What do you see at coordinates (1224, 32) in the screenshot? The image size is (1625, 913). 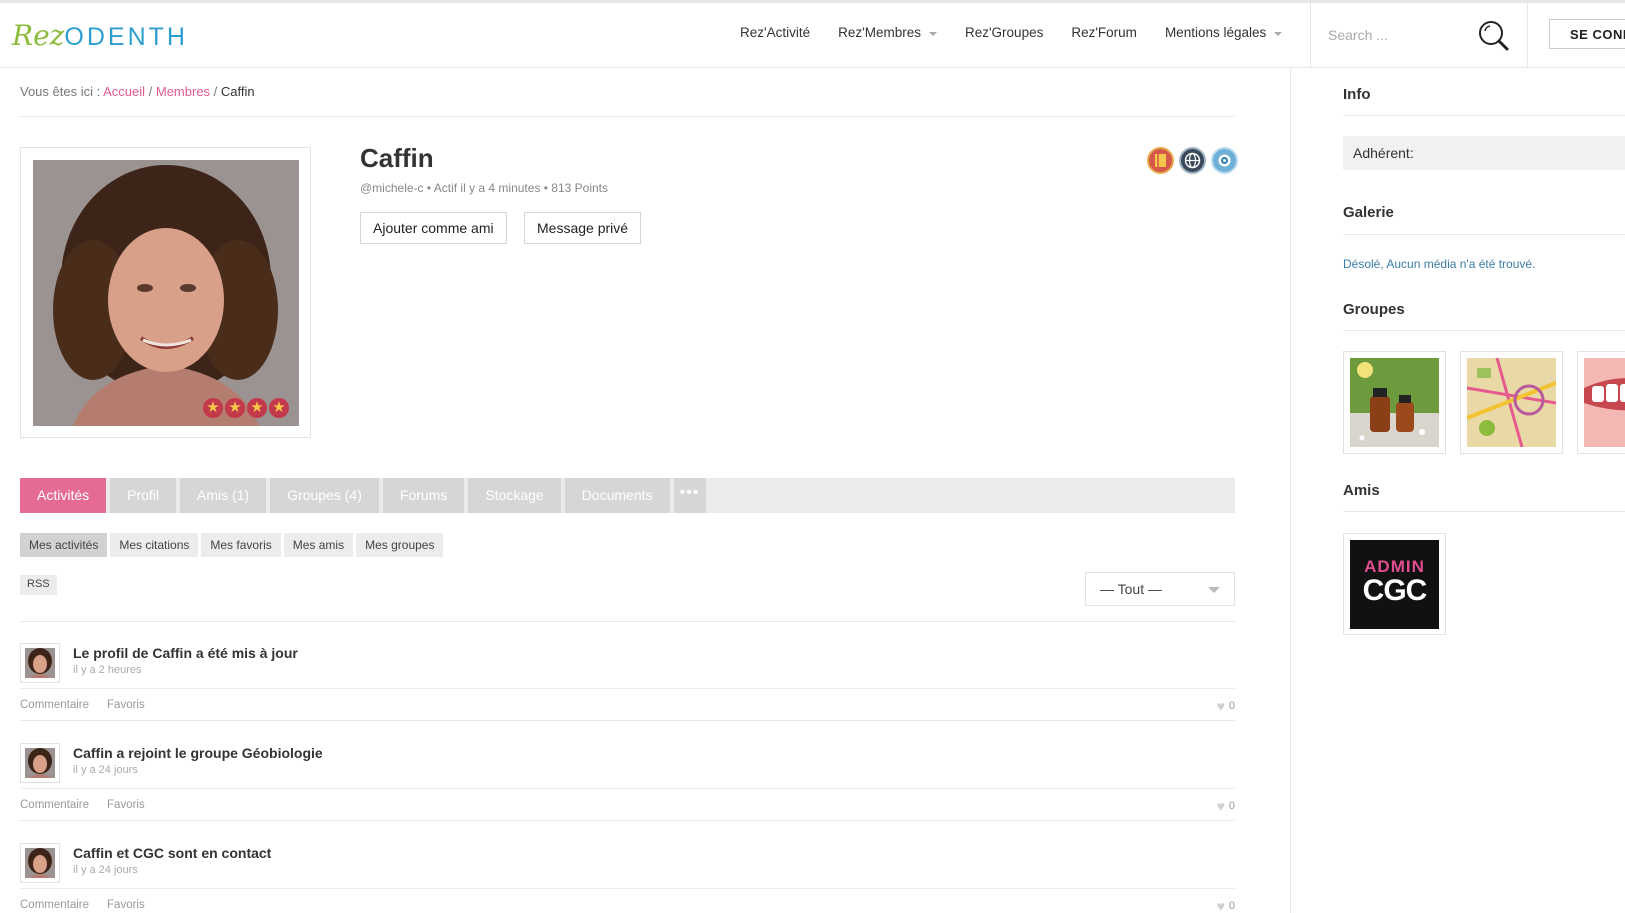 I see `nav-item-mentions-legales: Mentions légales` at bounding box center [1224, 32].